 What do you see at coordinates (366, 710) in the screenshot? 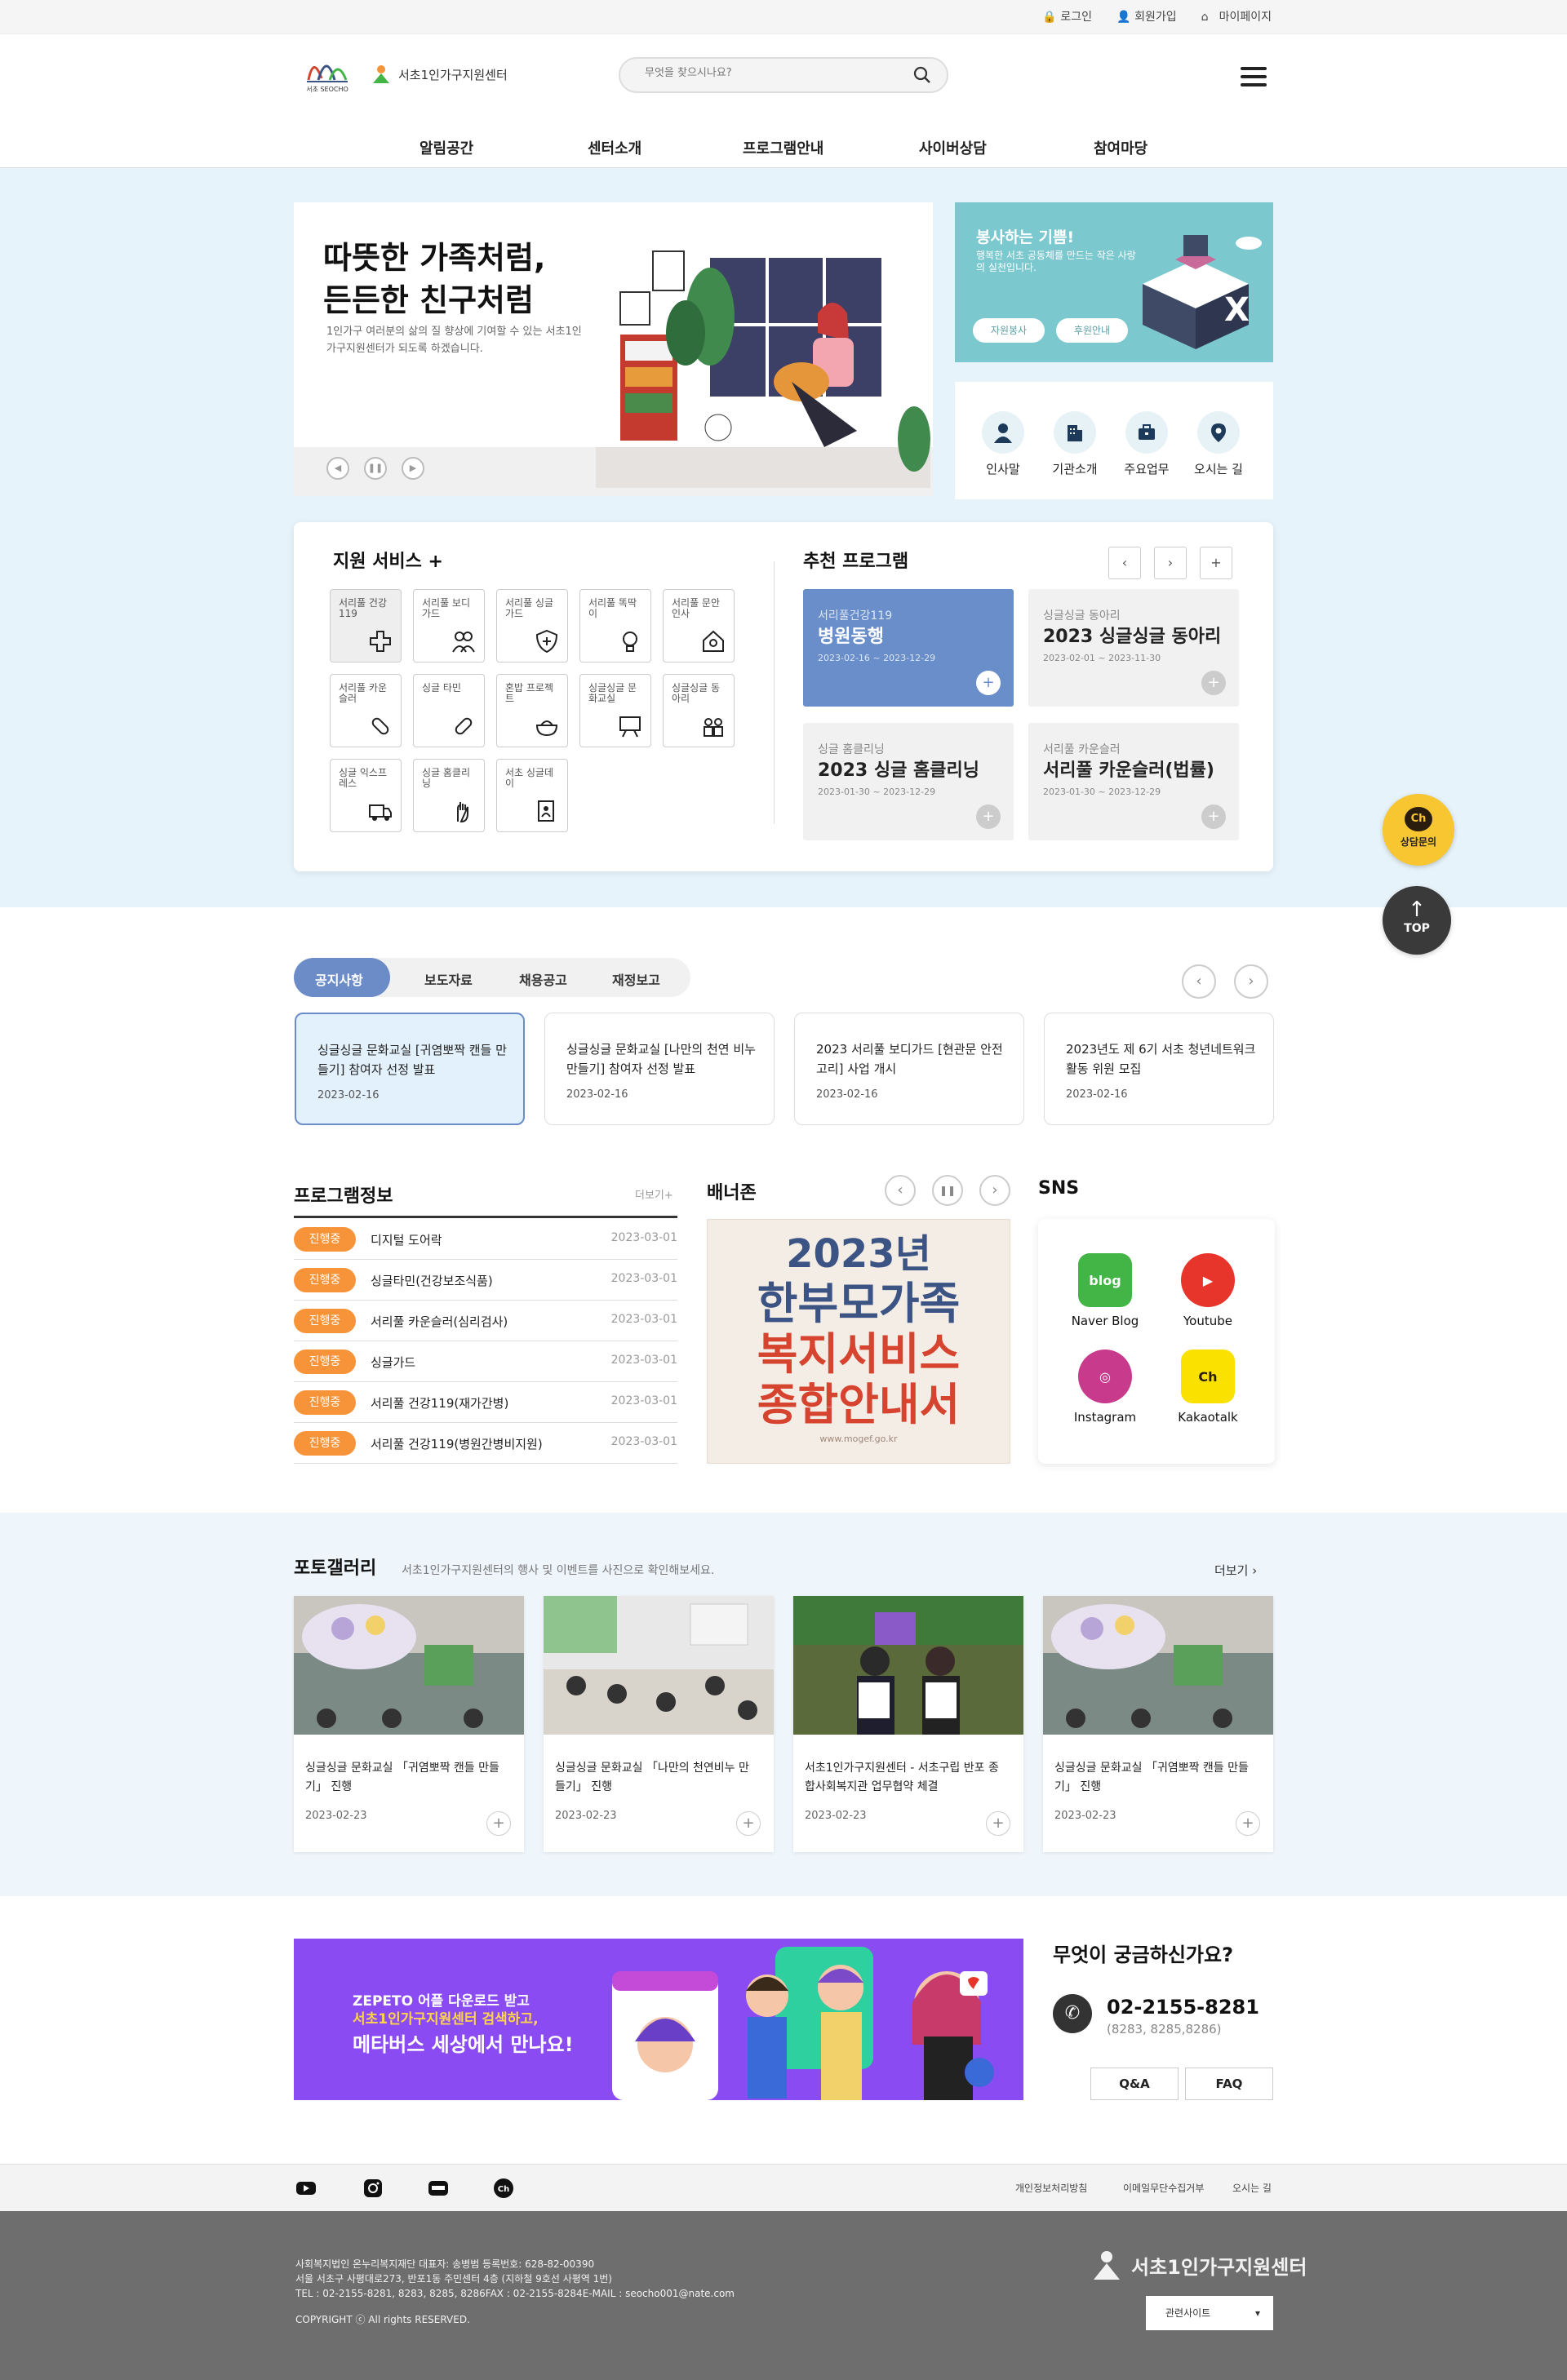
I see `service-counselor: 서리풀 카운슬러` at bounding box center [366, 710].